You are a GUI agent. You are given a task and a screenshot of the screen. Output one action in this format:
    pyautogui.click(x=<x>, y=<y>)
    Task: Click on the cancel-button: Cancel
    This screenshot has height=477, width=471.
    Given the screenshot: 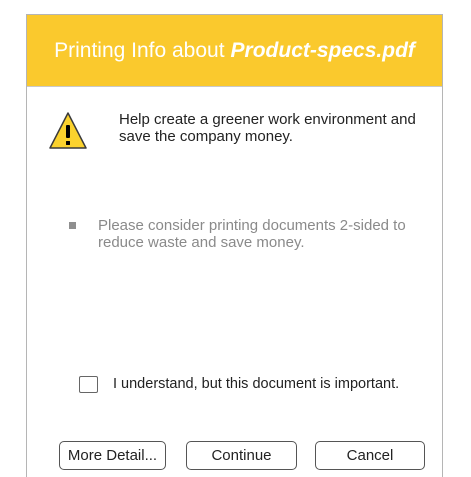 What is the action you would take?
    pyautogui.click(x=370, y=455)
    